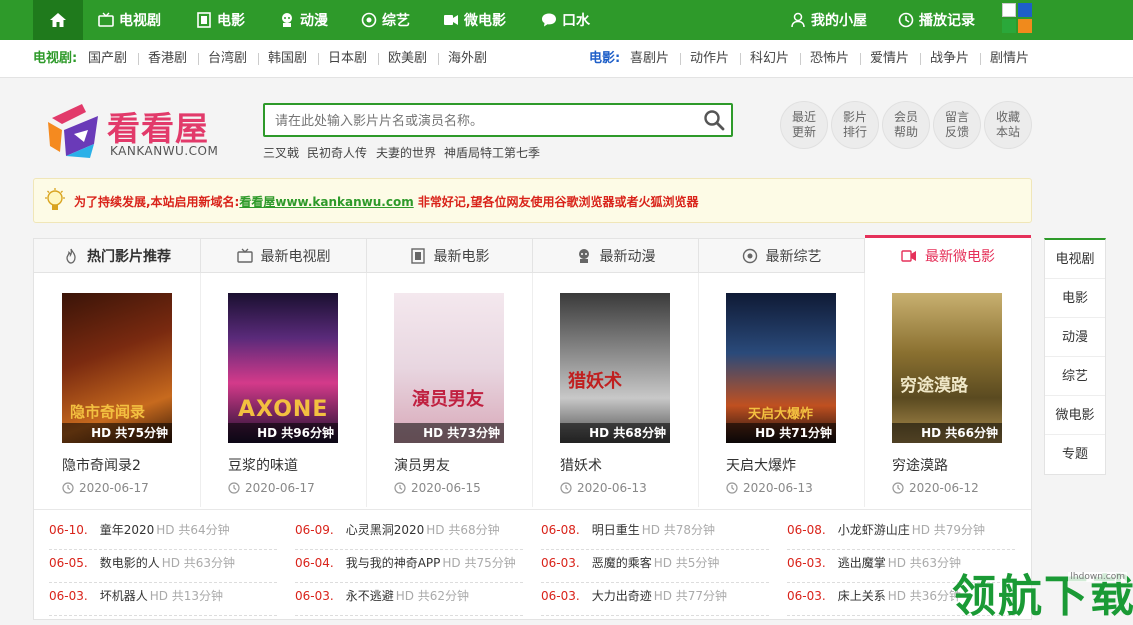 This screenshot has height=625, width=1133. Describe the element at coordinates (740, 59) in the screenshot. I see `divider` at that location.